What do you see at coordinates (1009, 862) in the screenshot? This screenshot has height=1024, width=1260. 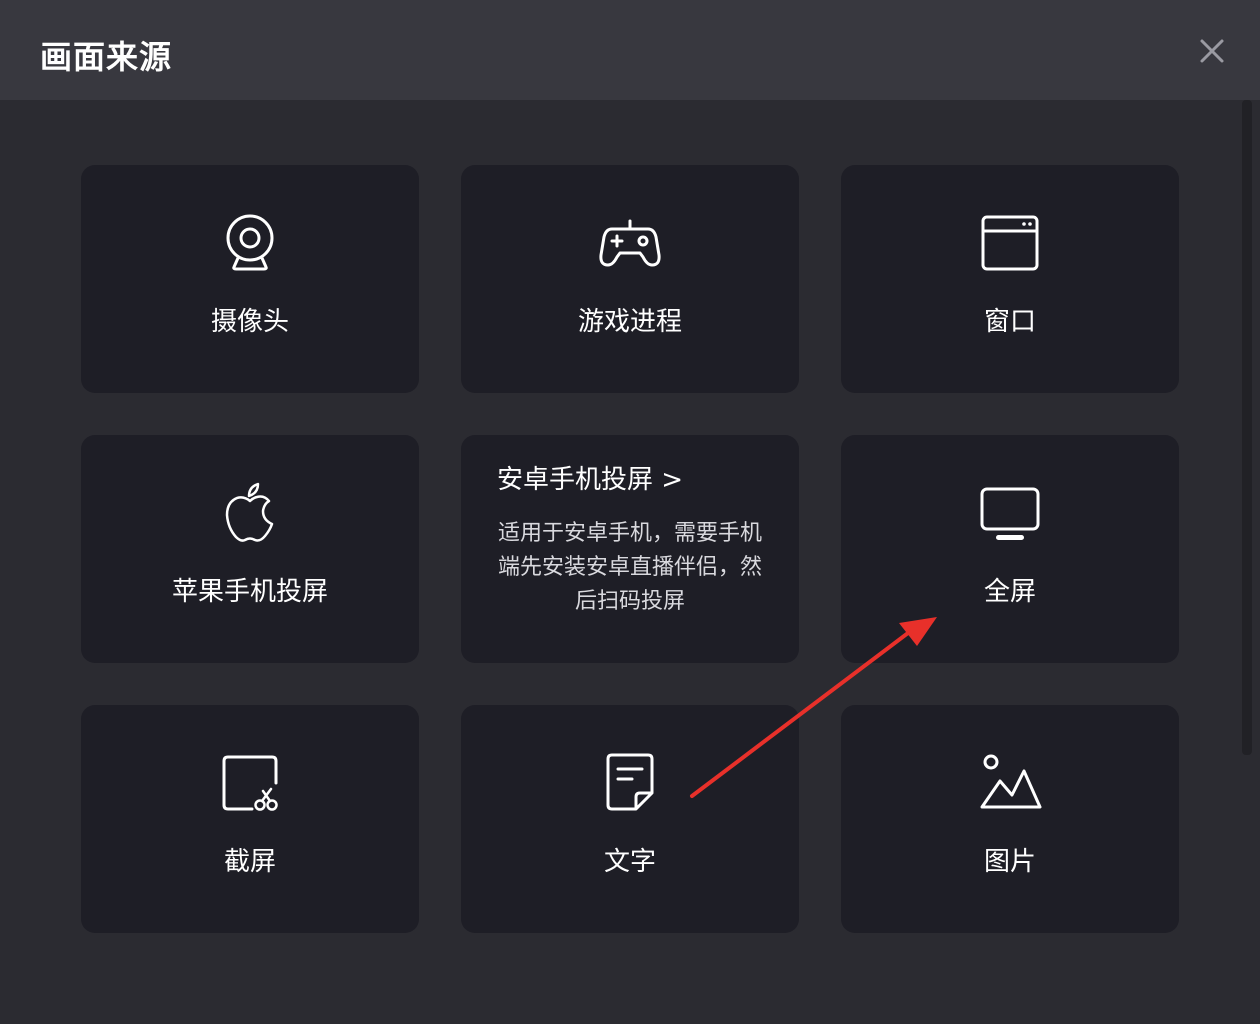 I see `source-image-label: 图片` at bounding box center [1009, 862].